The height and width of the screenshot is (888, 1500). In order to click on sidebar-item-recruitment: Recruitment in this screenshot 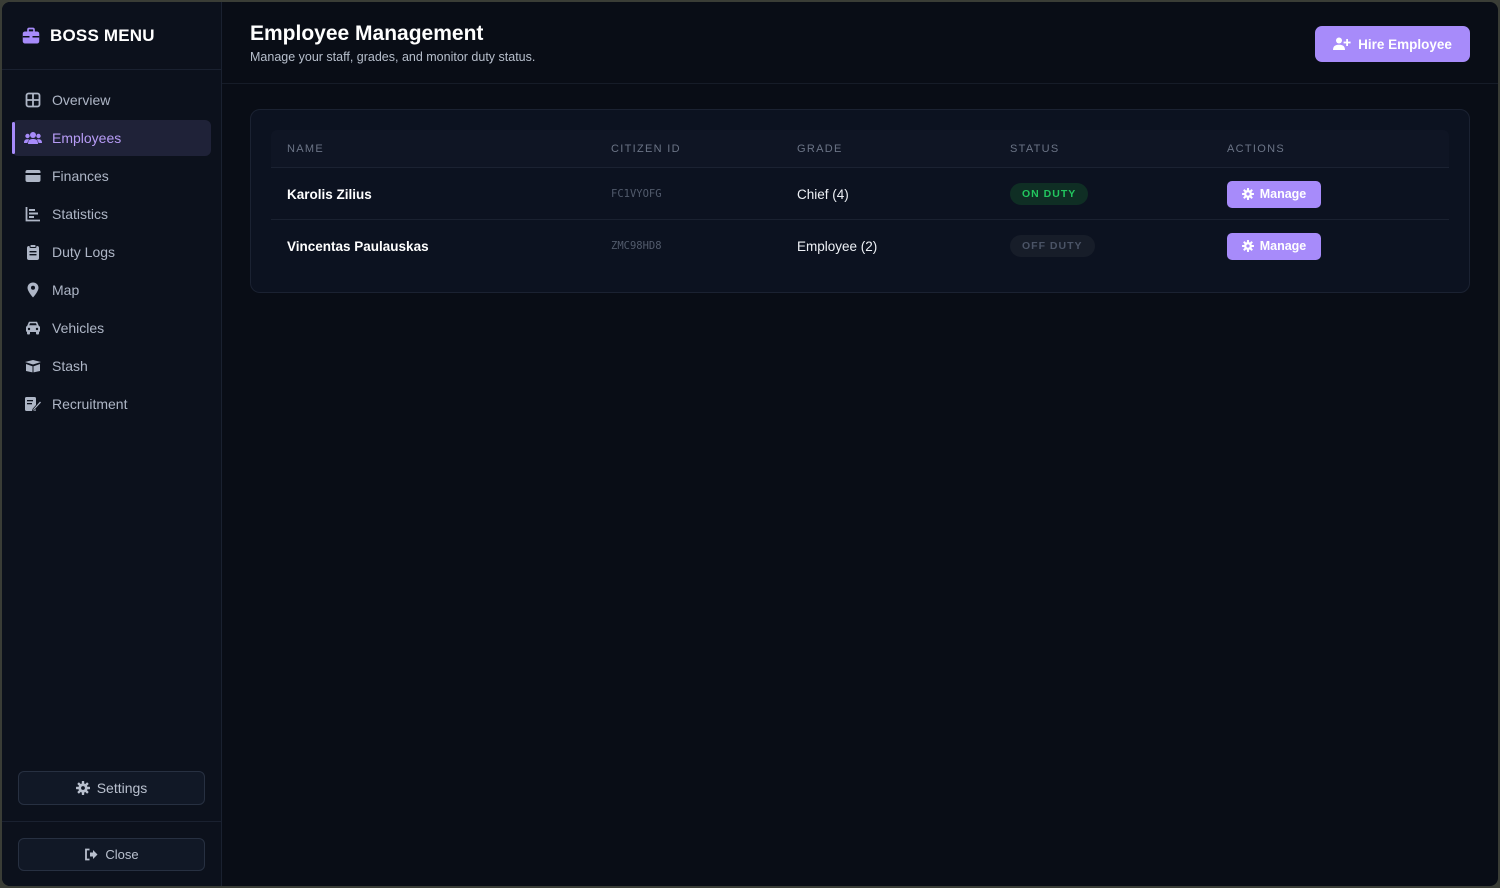, I will do `click(111, 404)`.